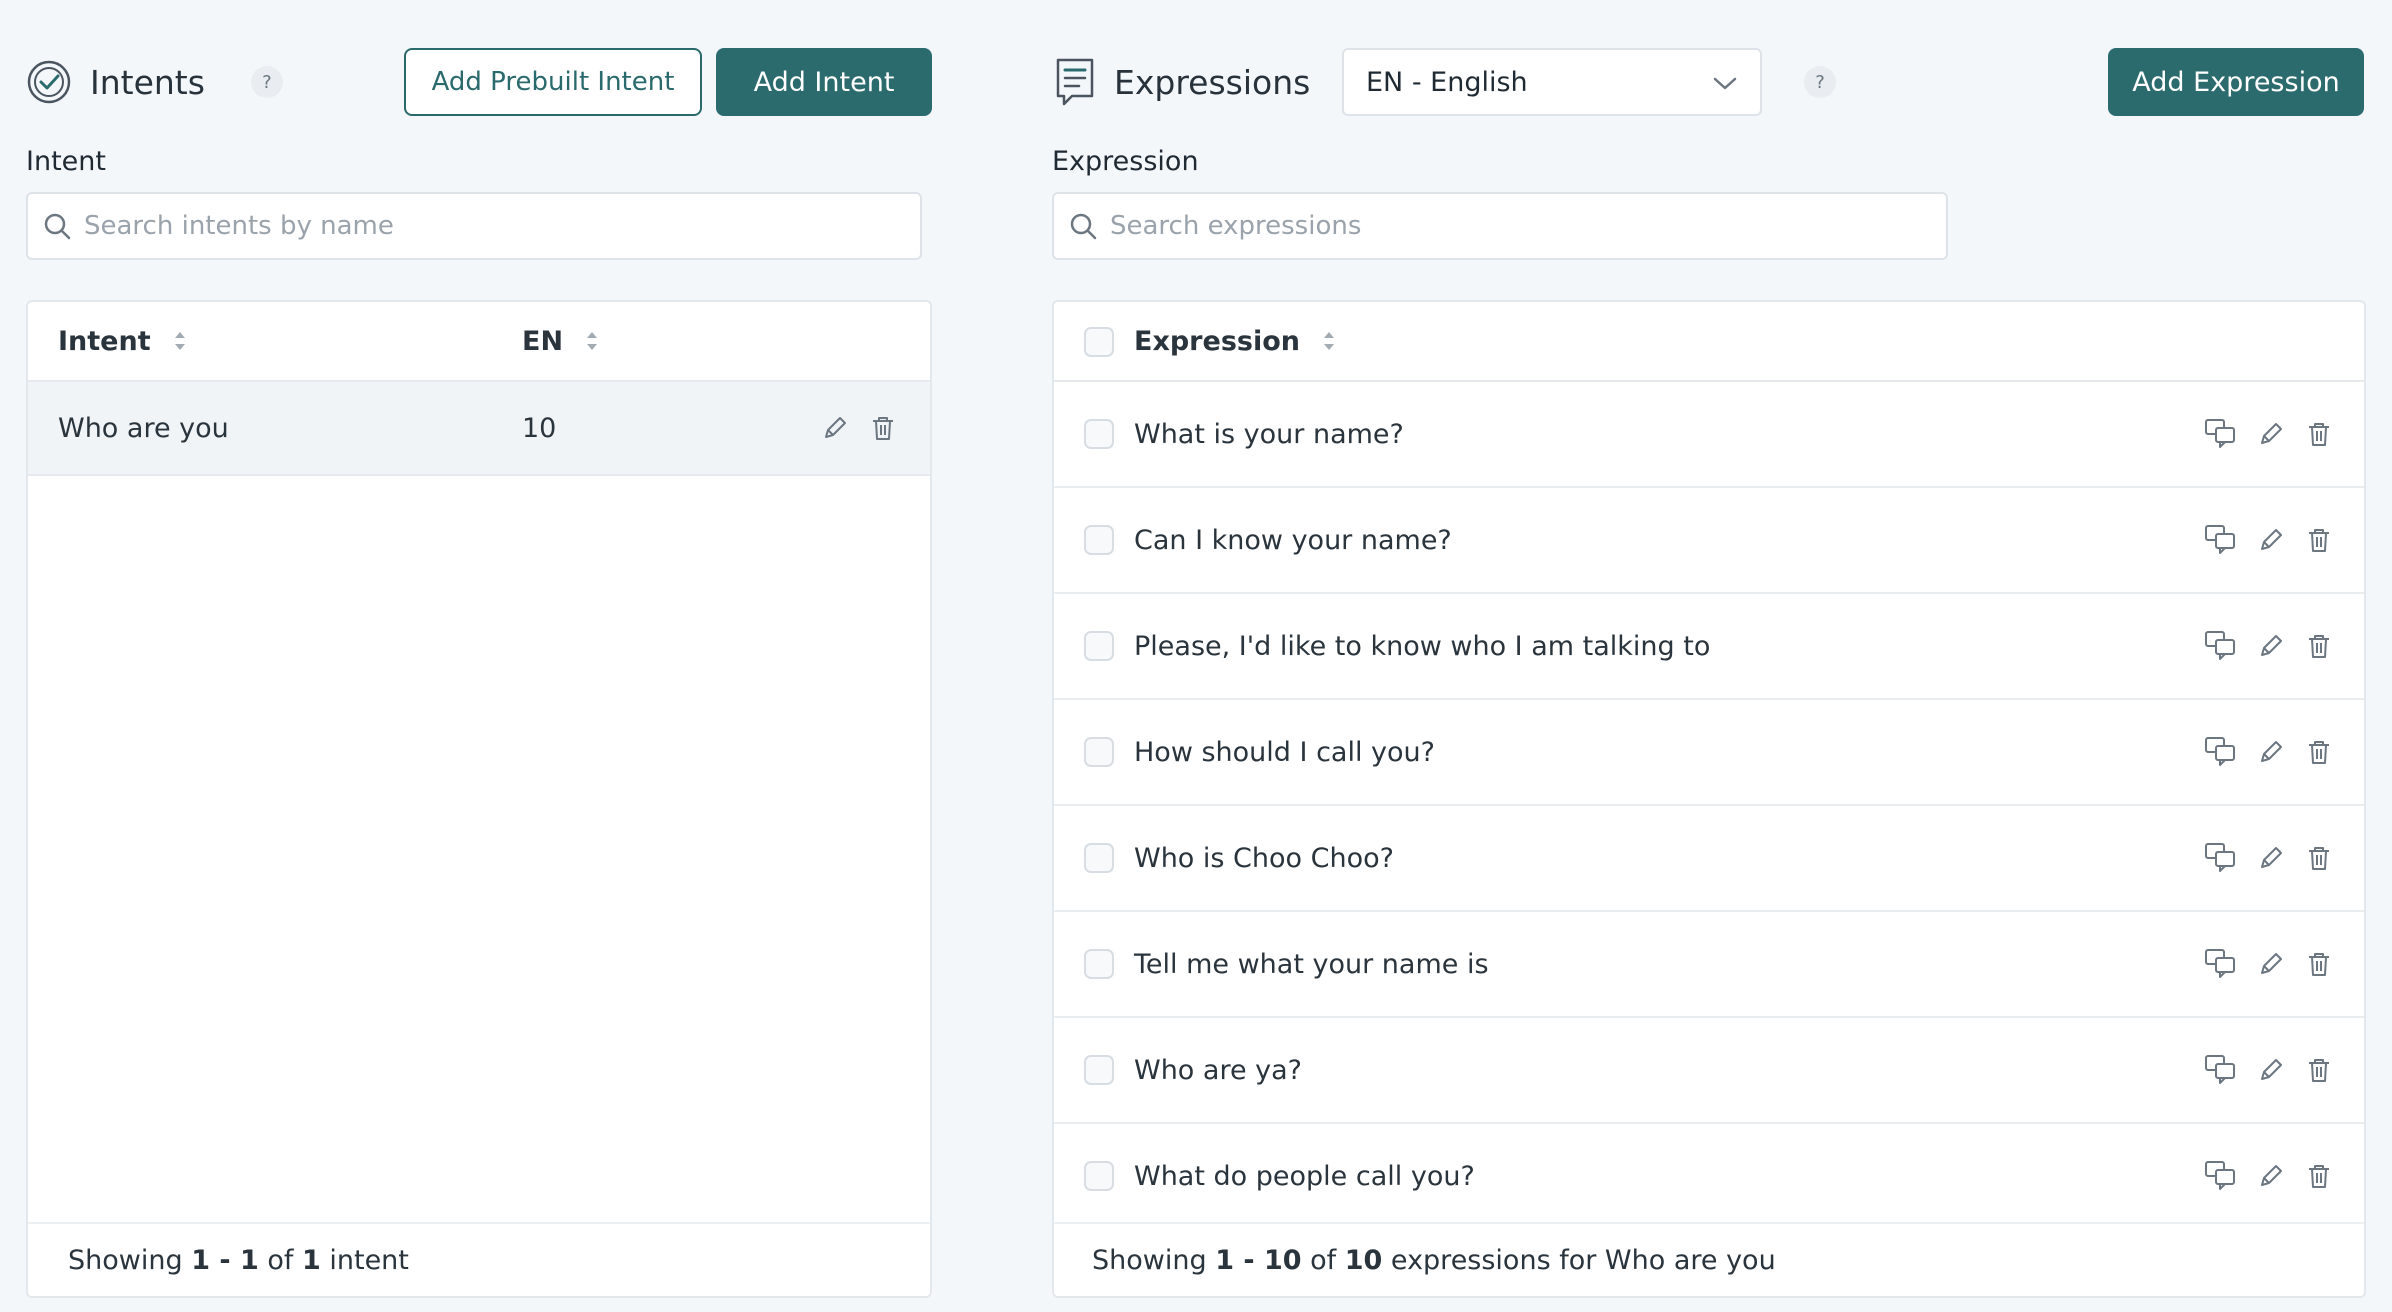 The height and width of the screenshot is (1312, 2392). I want to click on add-expression-button: Add Expression, so click(2236, 82).